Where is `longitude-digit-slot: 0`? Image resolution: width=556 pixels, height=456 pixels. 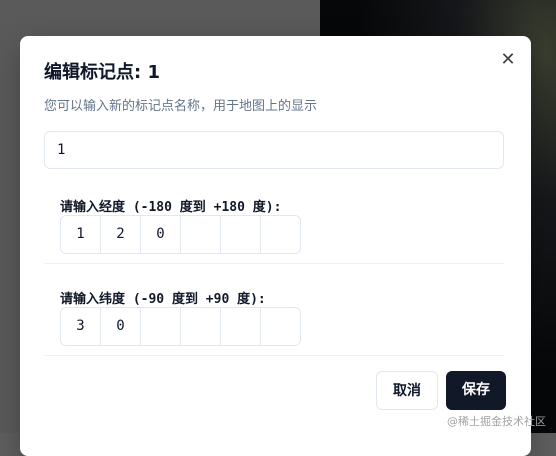 longitude-digit-slot: 0 is located at coordinates (161, 234).